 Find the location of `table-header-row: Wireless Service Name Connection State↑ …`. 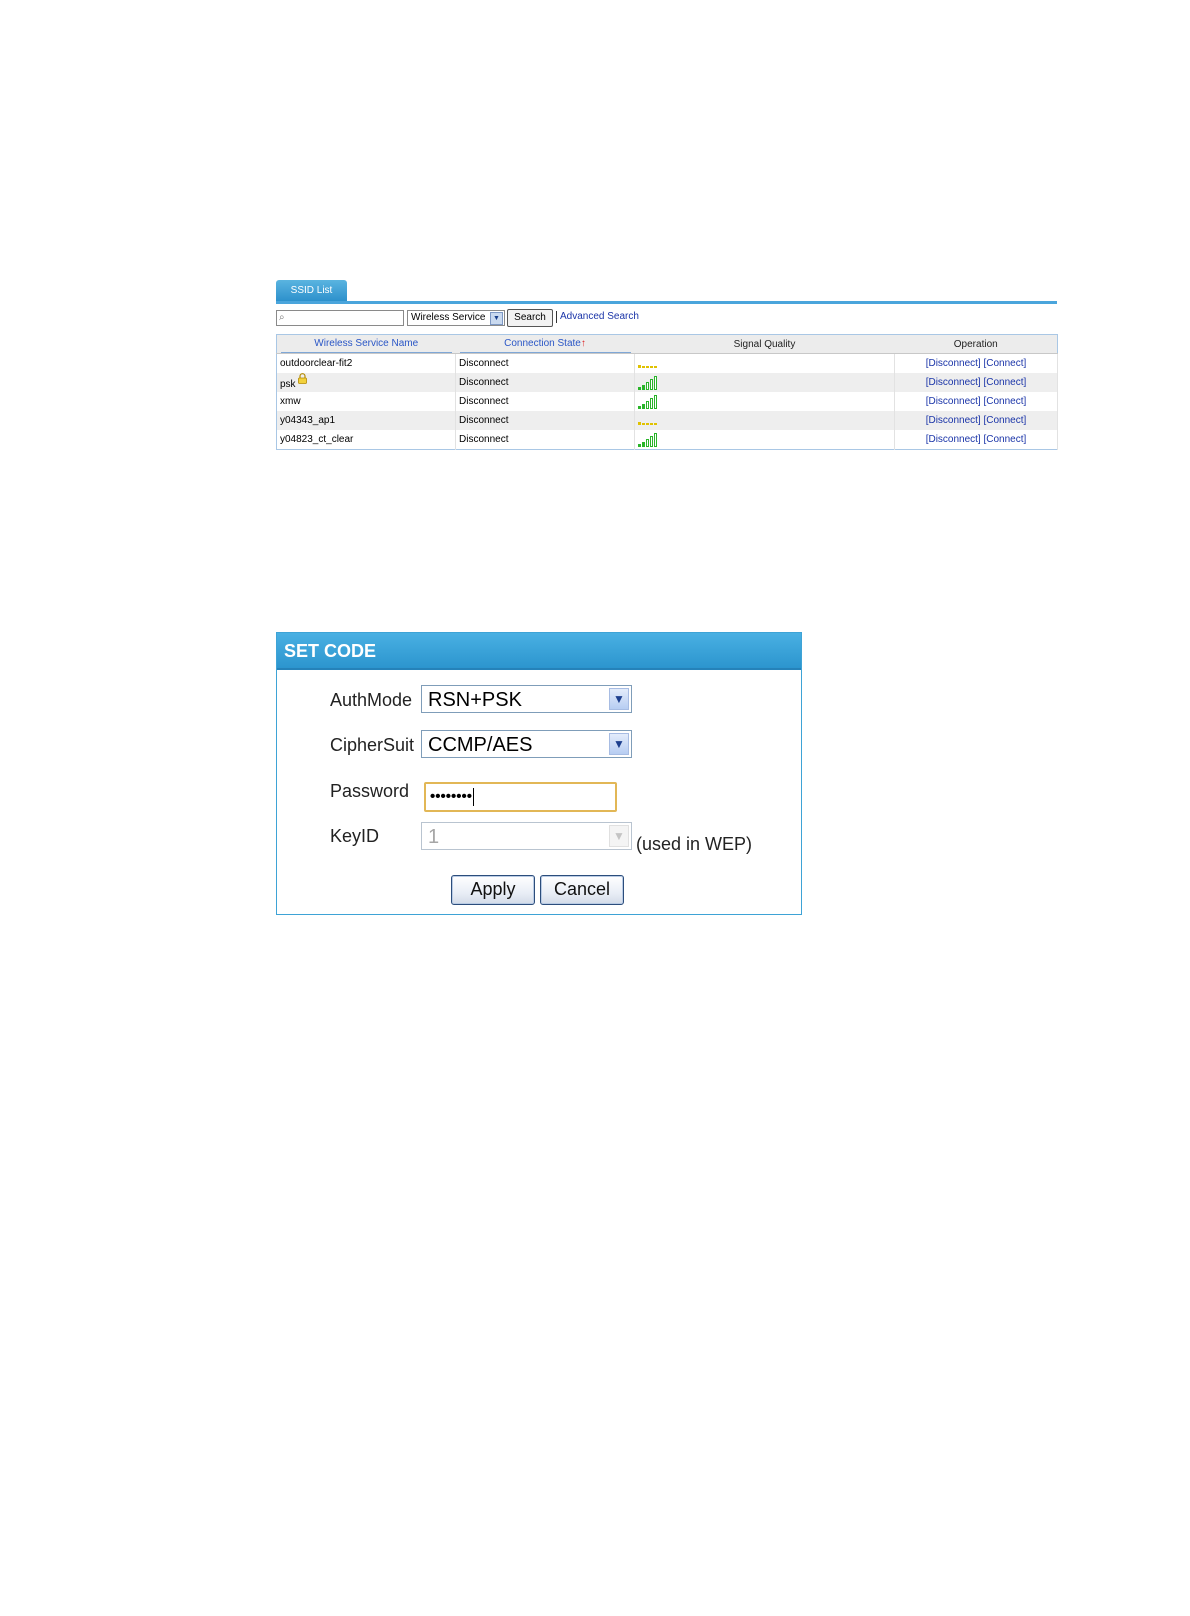

table-header-row: Wireless Service Name Connection State↑ … is located at coordinates (667, 344).